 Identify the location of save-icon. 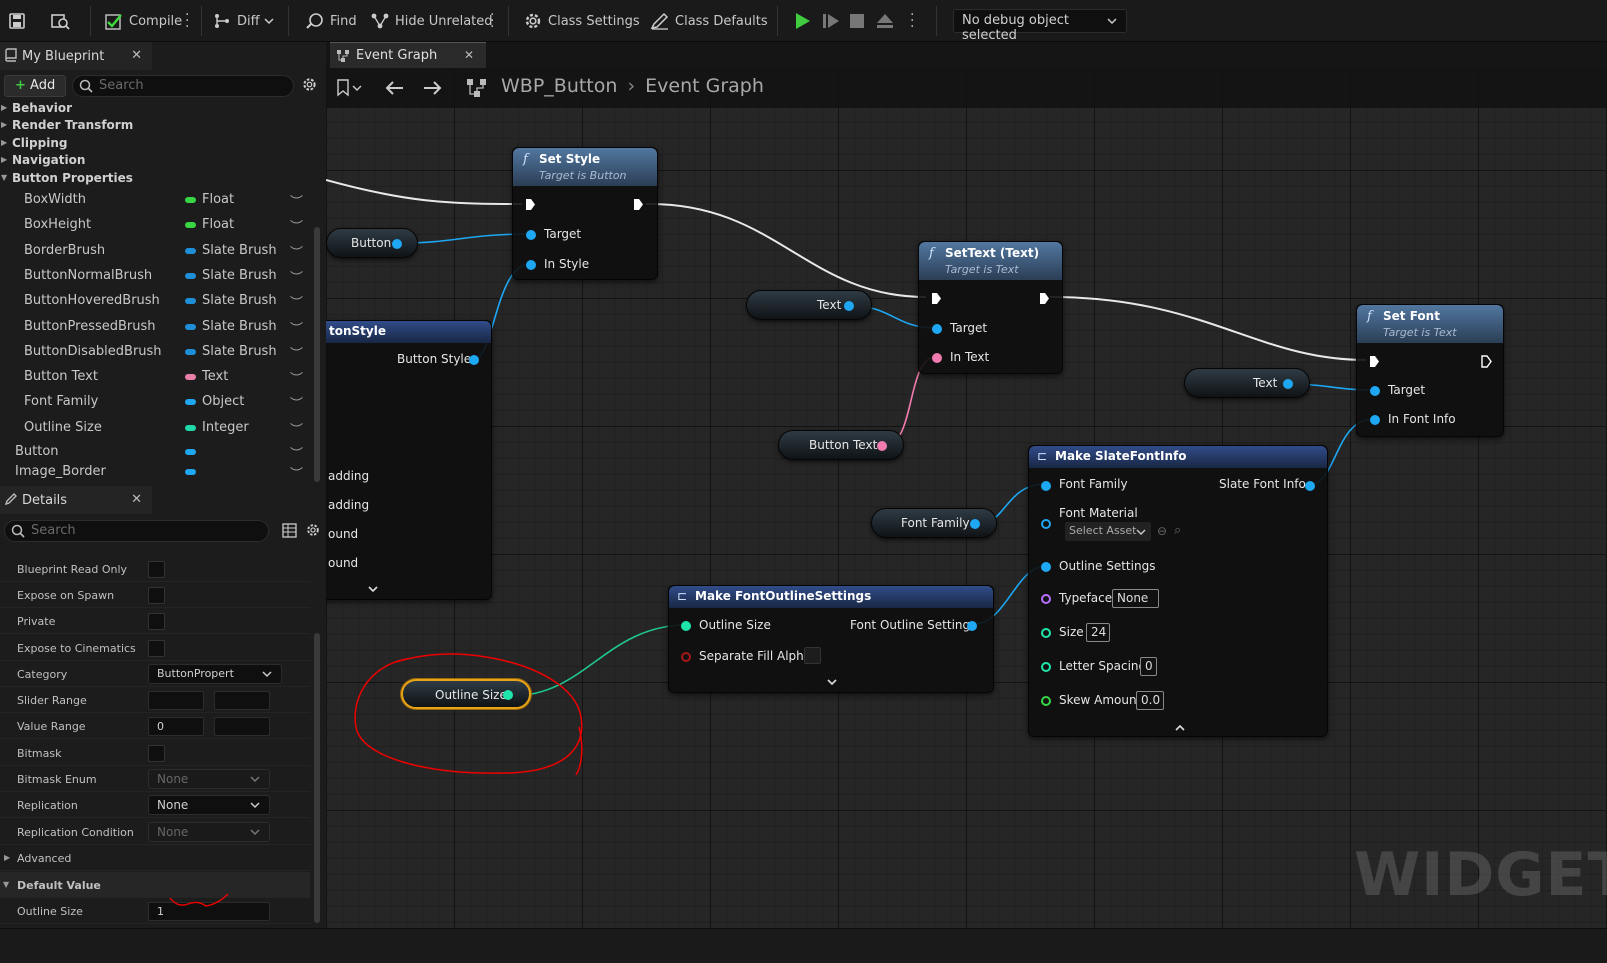
(19, 21).